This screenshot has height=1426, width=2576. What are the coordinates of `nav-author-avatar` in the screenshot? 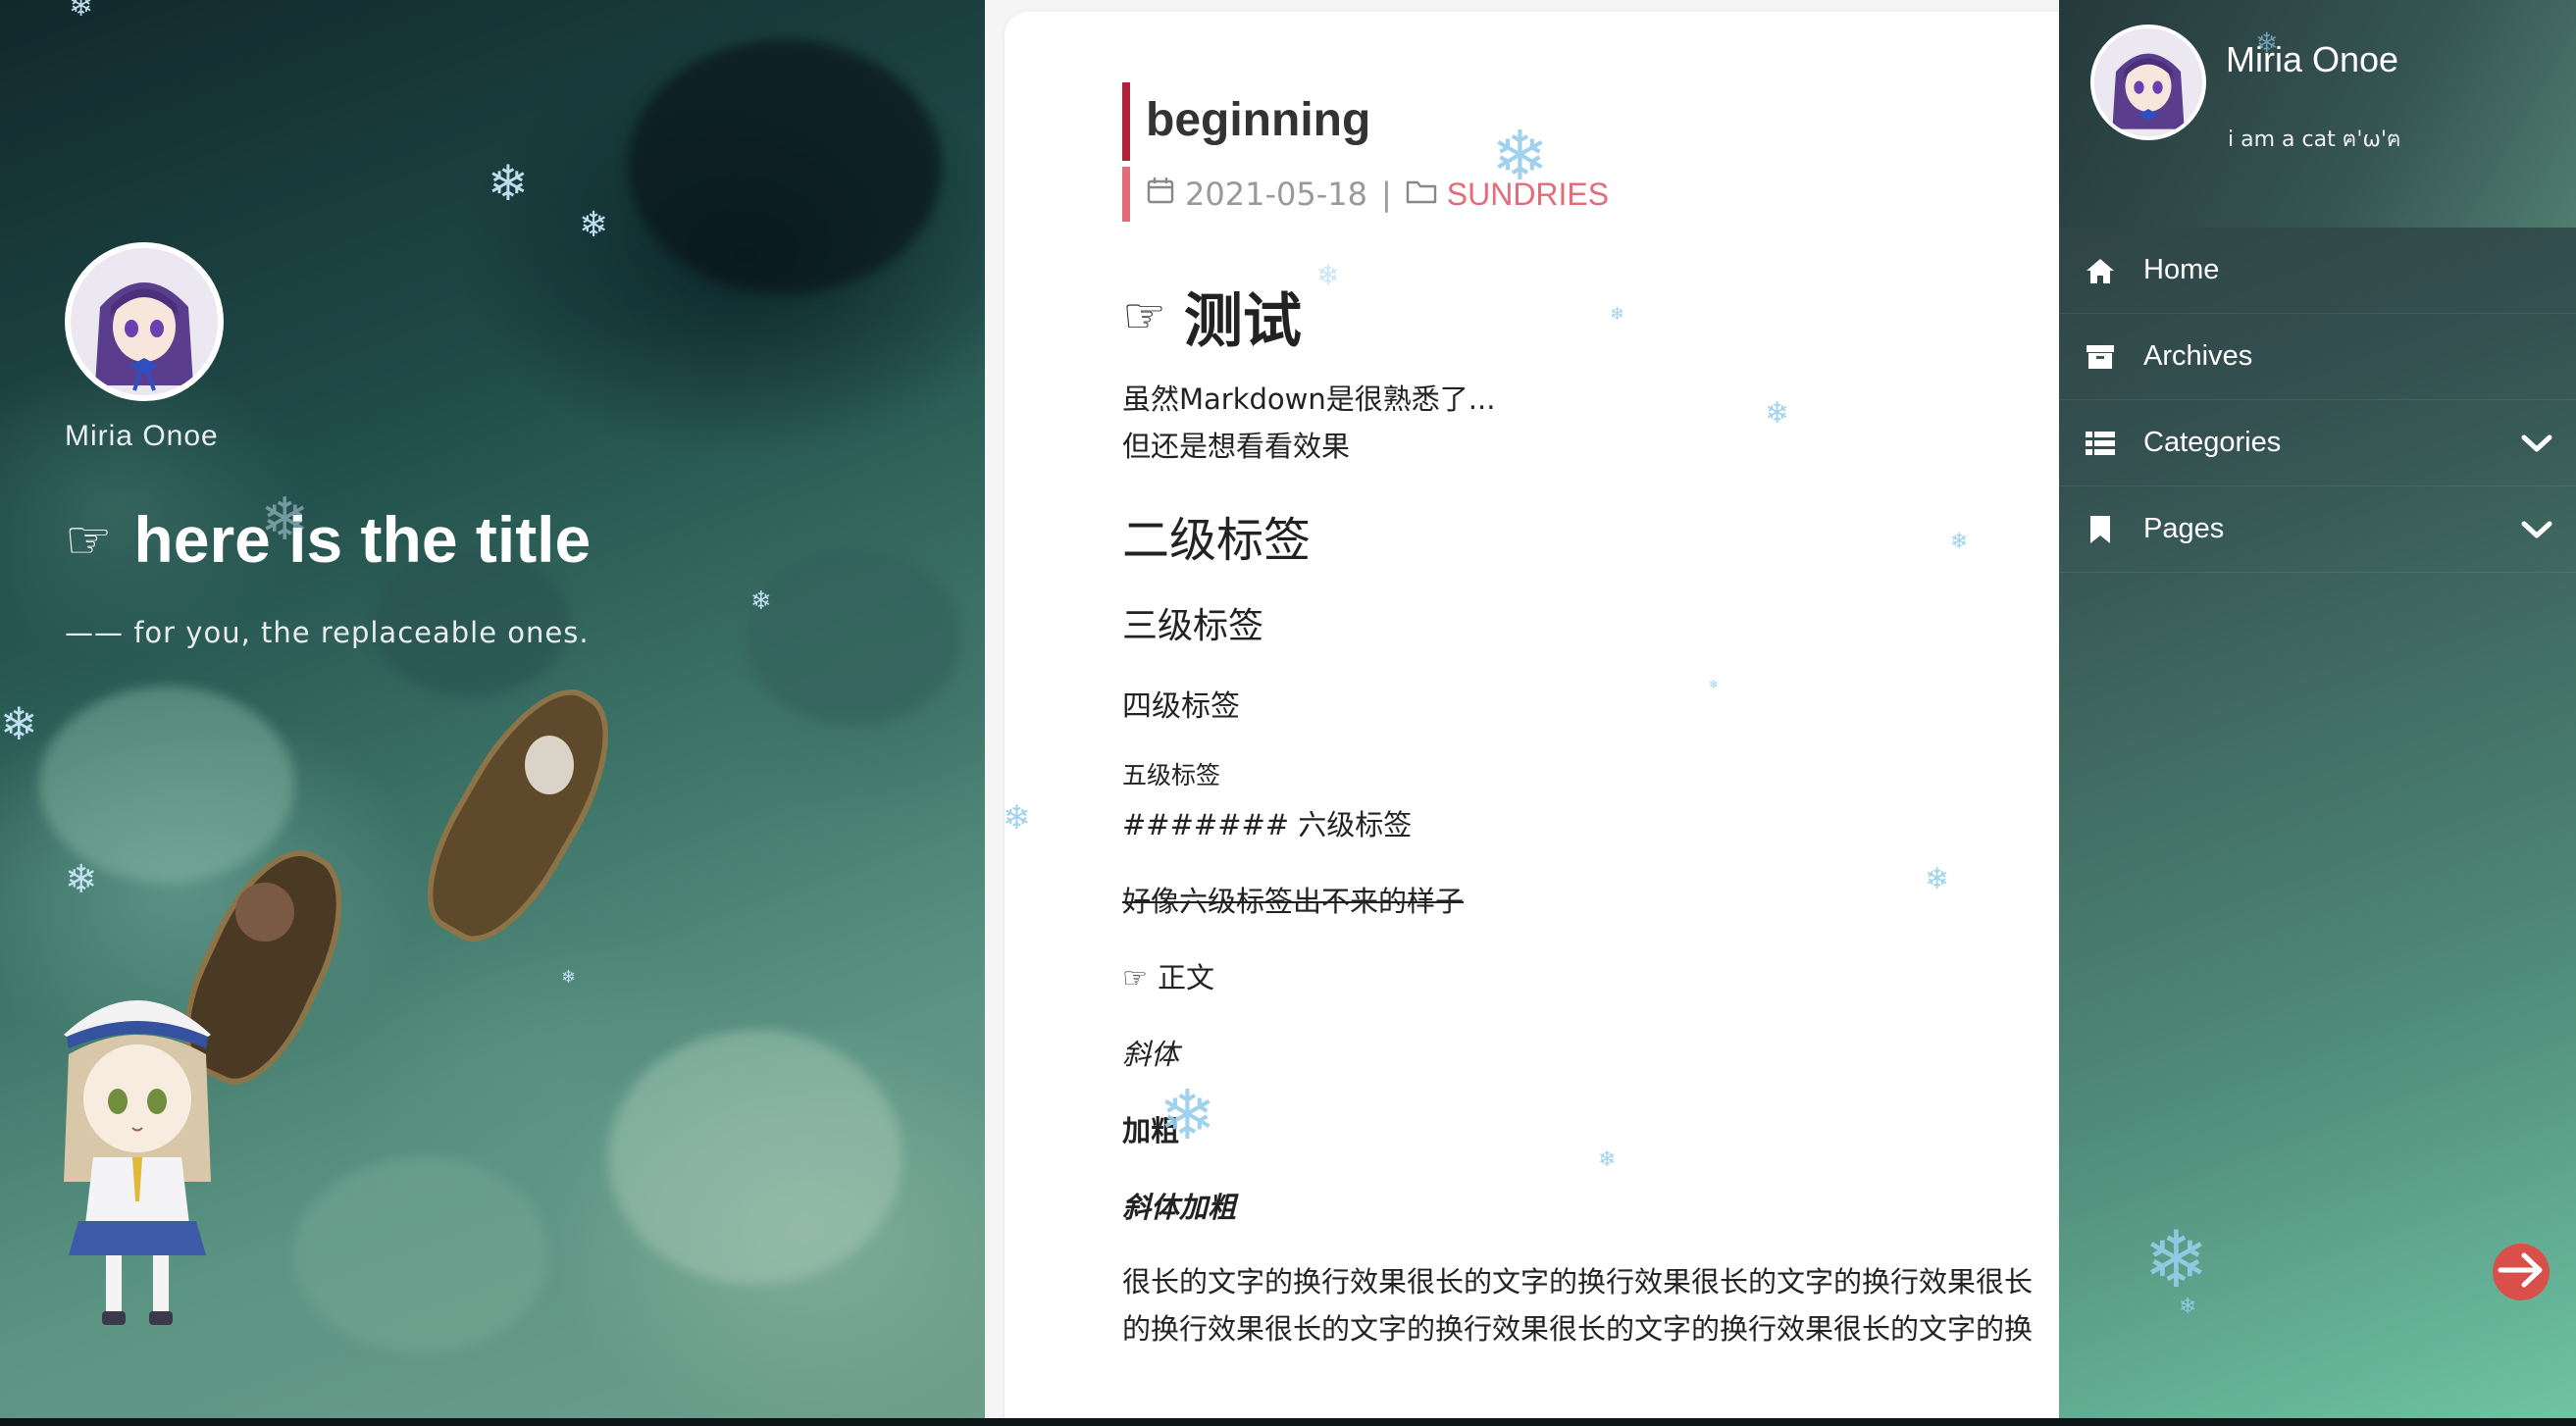 It's located at (2148, 82).